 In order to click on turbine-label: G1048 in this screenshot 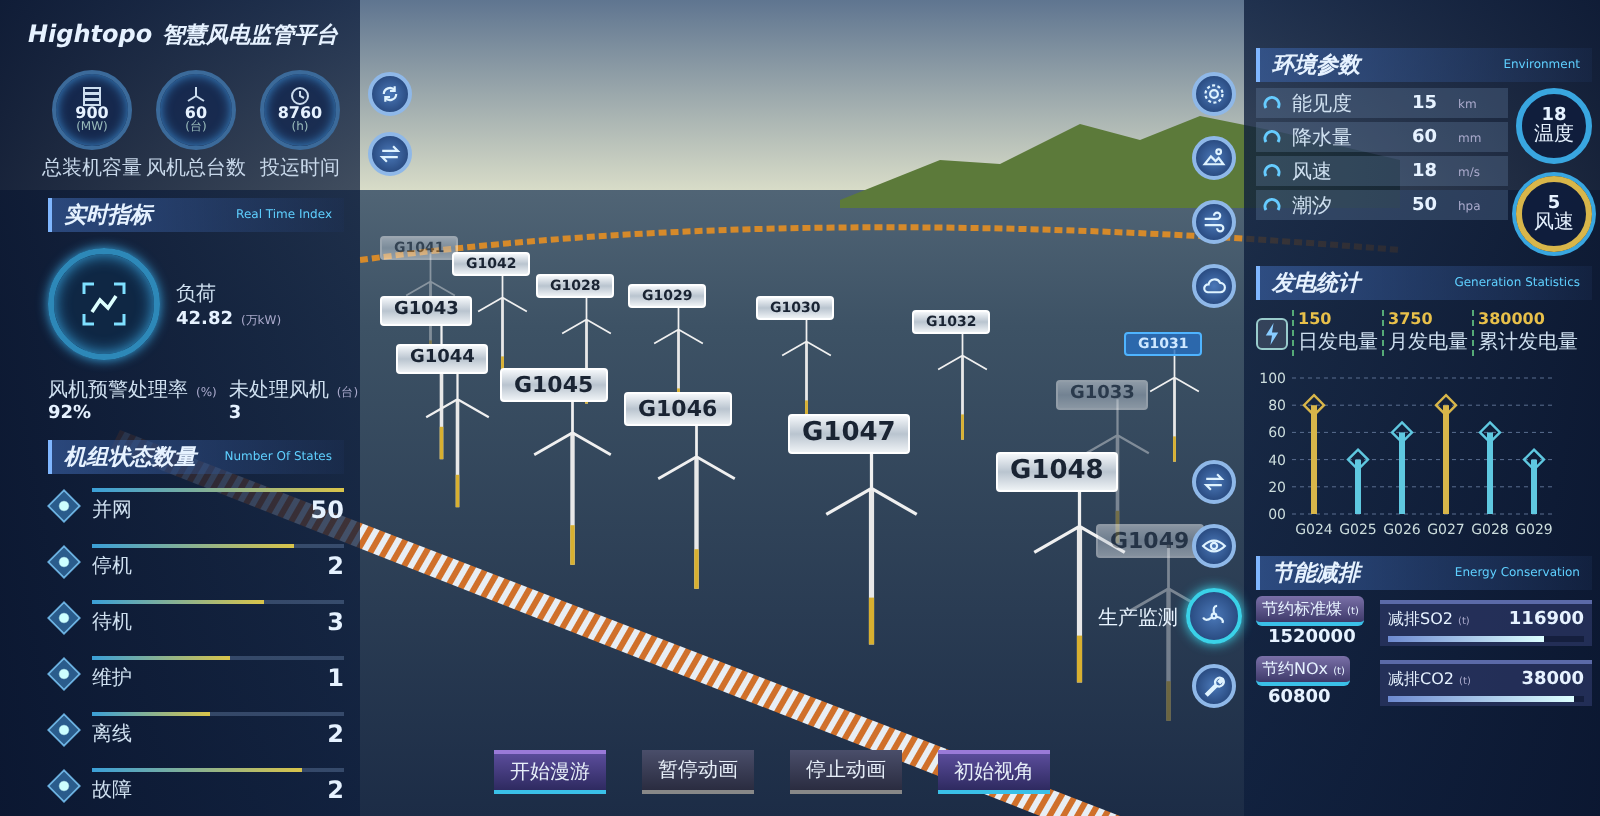, I will do `click(1057, 472)`.